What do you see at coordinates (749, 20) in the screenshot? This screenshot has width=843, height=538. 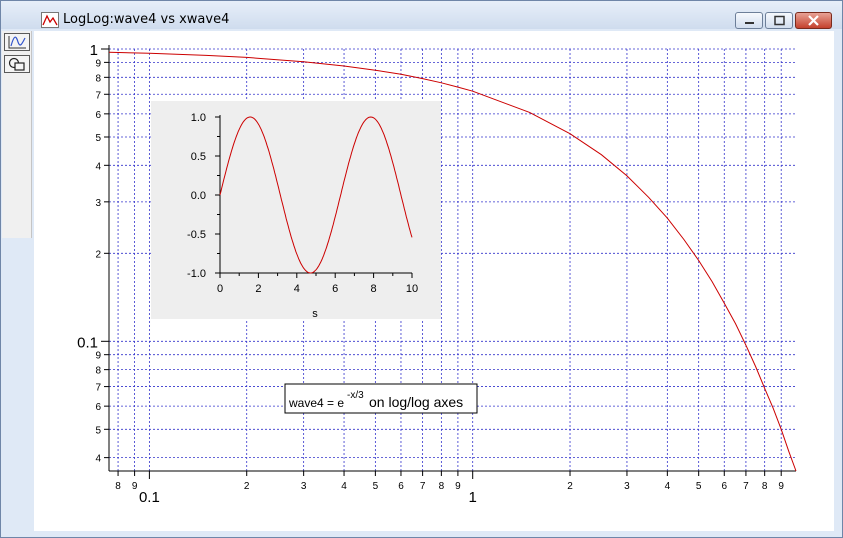 I see `minimize-button` at bounding box center [749, 20].